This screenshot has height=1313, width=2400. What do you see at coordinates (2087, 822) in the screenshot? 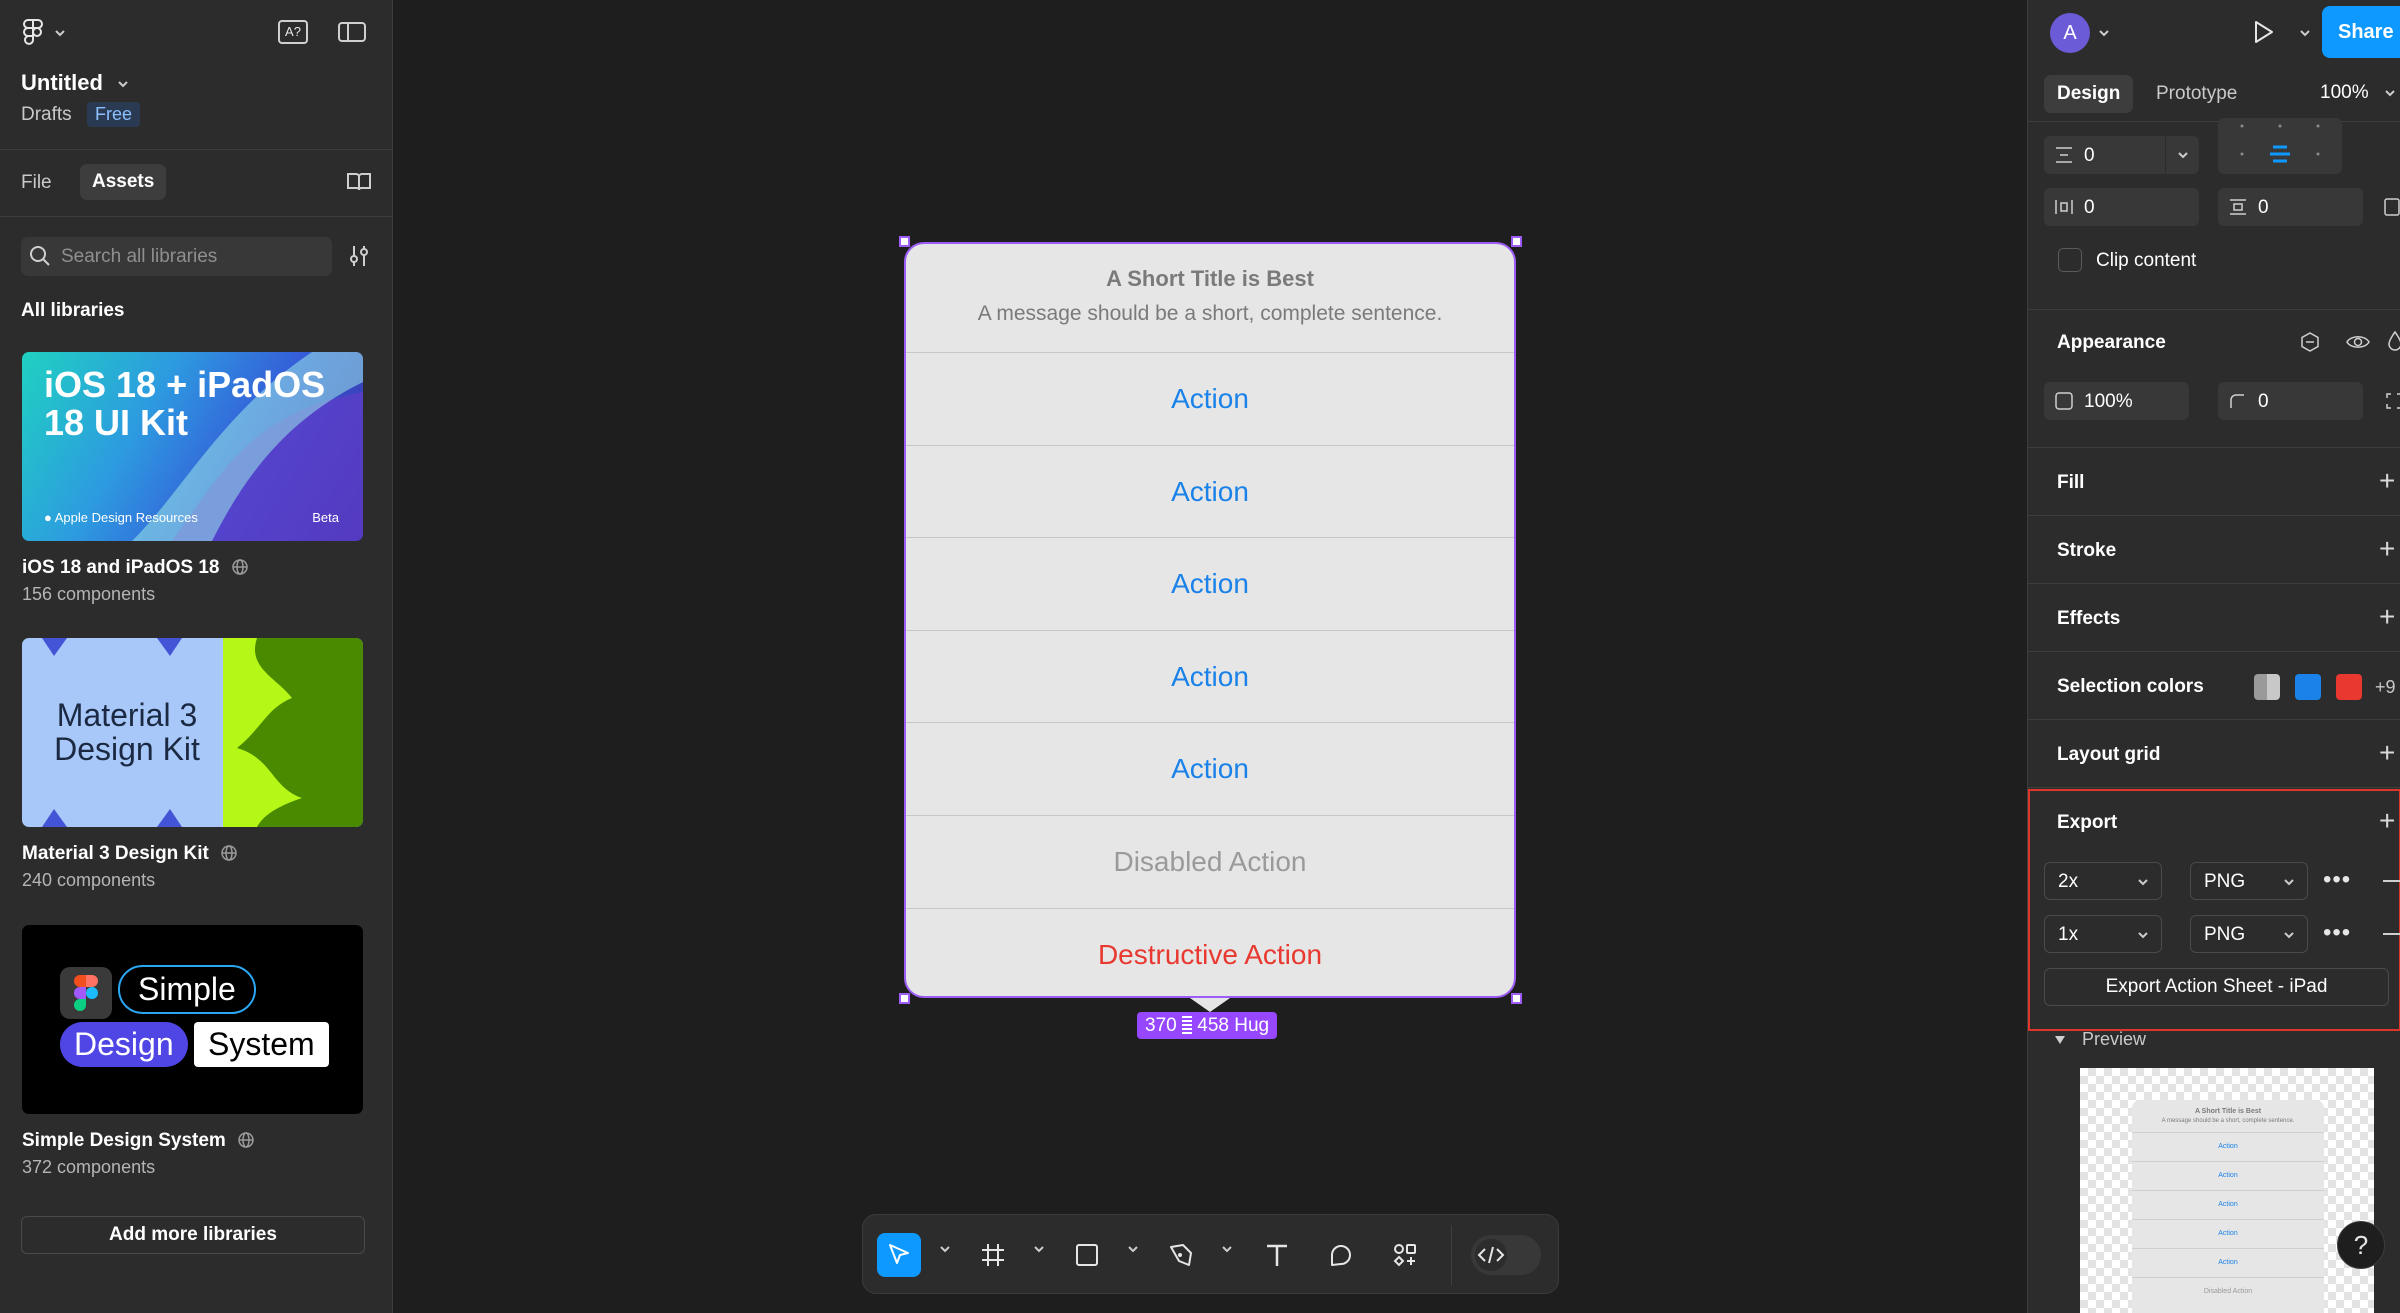
I see `export-title: Export` at bounding box center [2087, 822].